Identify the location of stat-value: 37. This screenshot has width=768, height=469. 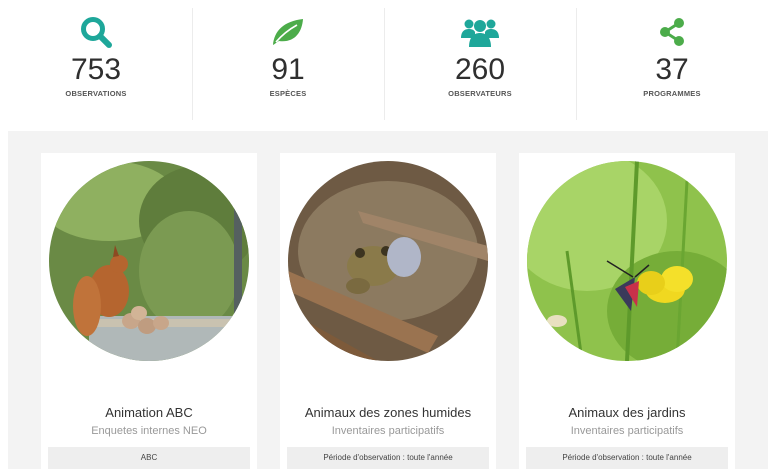
(672, 69).